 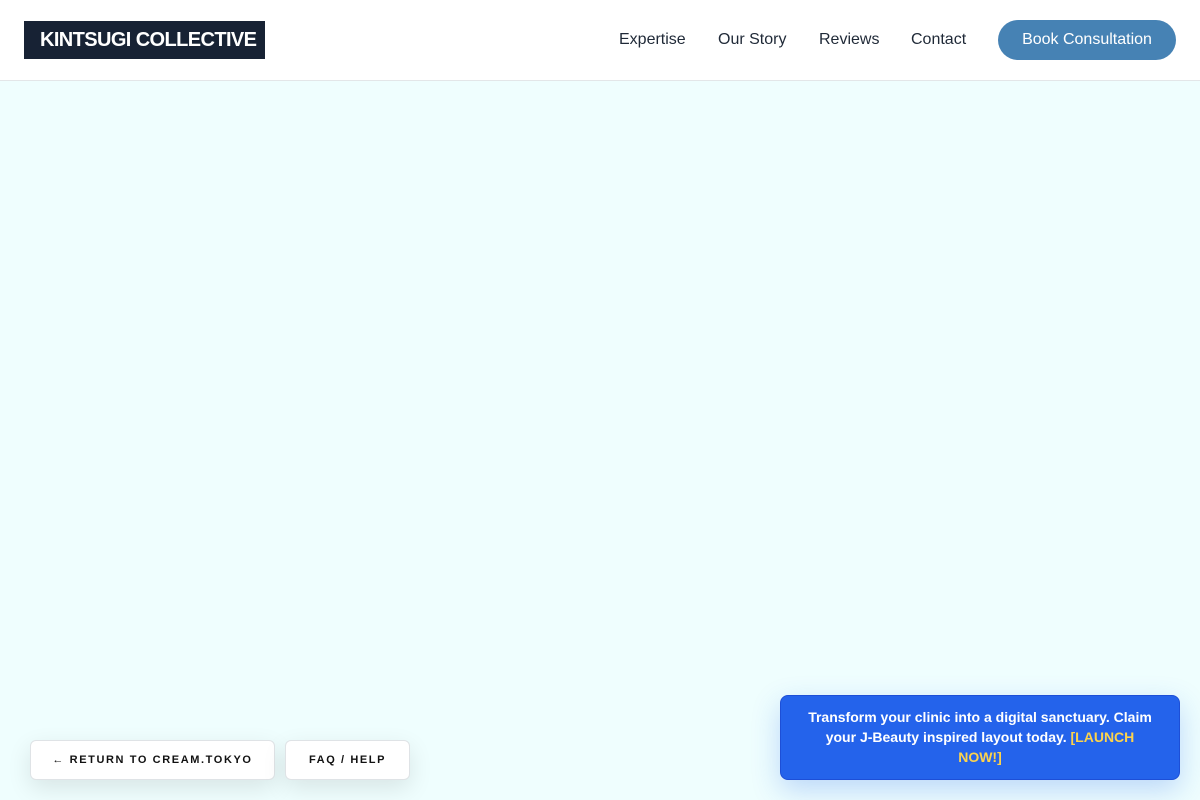 What do you see at coordinates (347, 760) in the screenshot?
I see `faq-help-button: FAQ / HELP` at bounding box center [347, 760].